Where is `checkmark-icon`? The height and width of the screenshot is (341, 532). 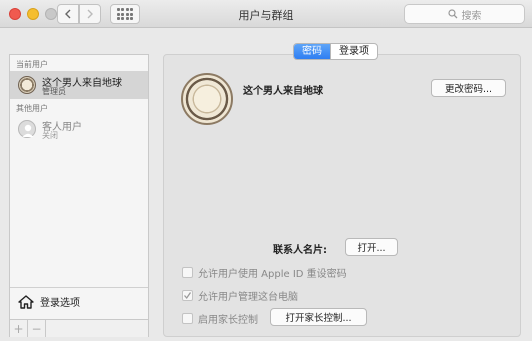
checkmark-icon is located at coordinates (188, 296).